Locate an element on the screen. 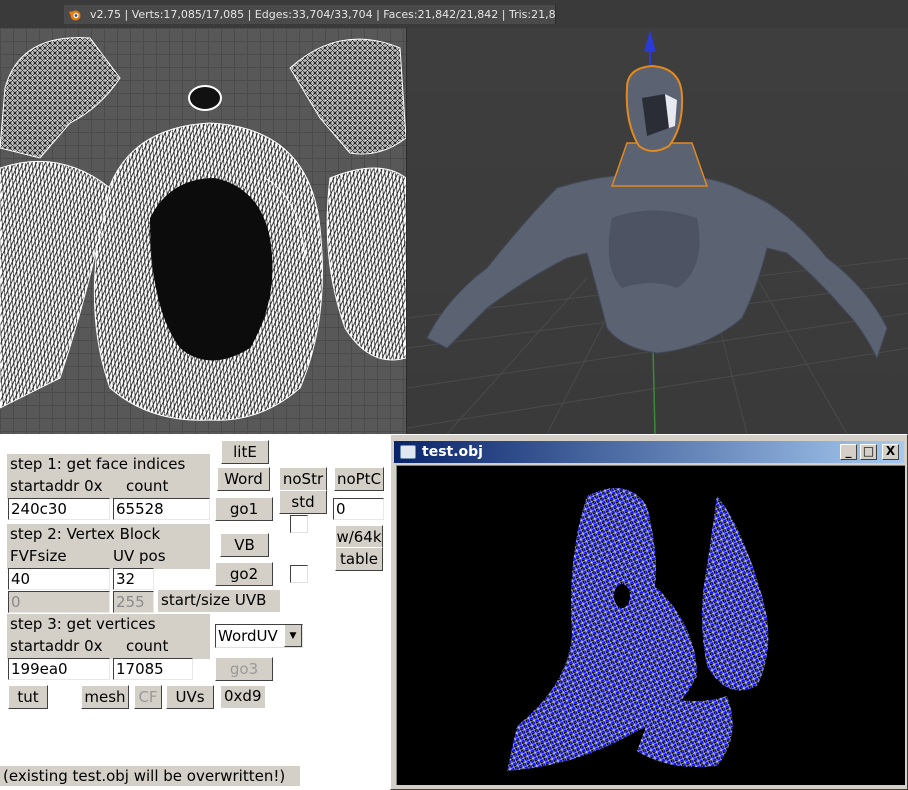 The height and width of the screenshot is (790, 908). uvpos-field: 32 is located at coordinates (133, 579).